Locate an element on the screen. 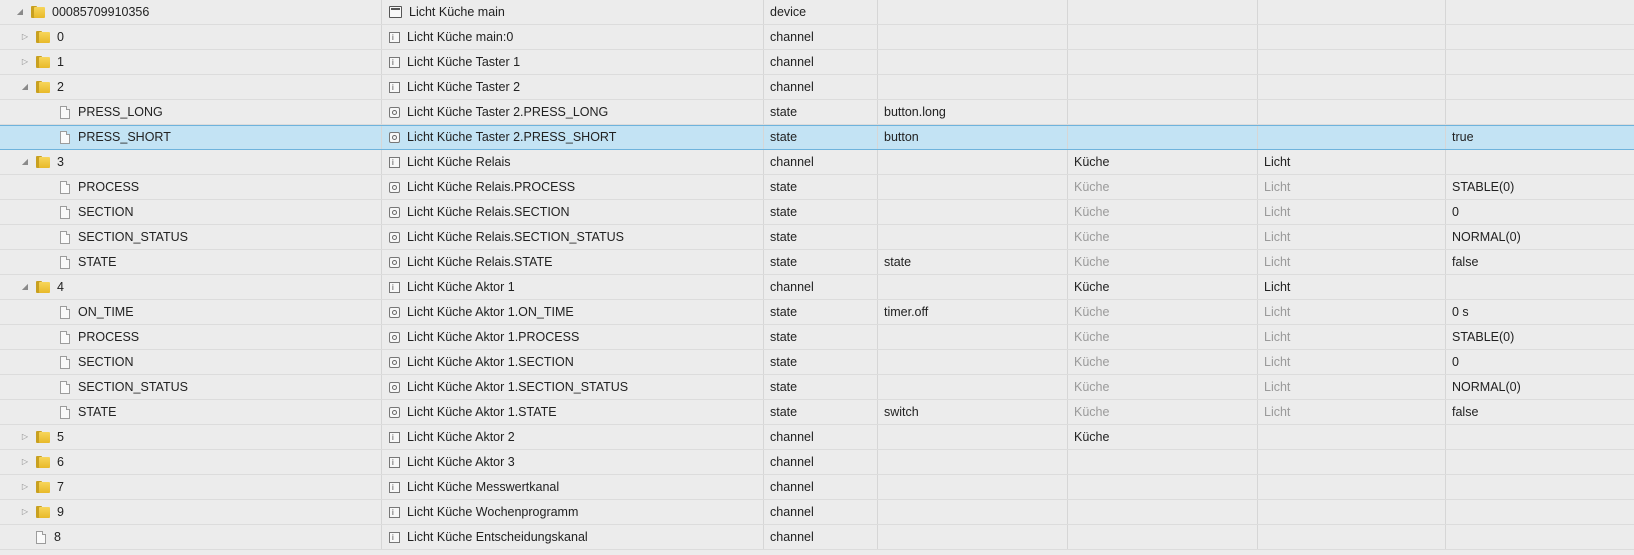 This screenshot has width=1634, height=555. id-cell: STATE is located at coordinates (191, 412).